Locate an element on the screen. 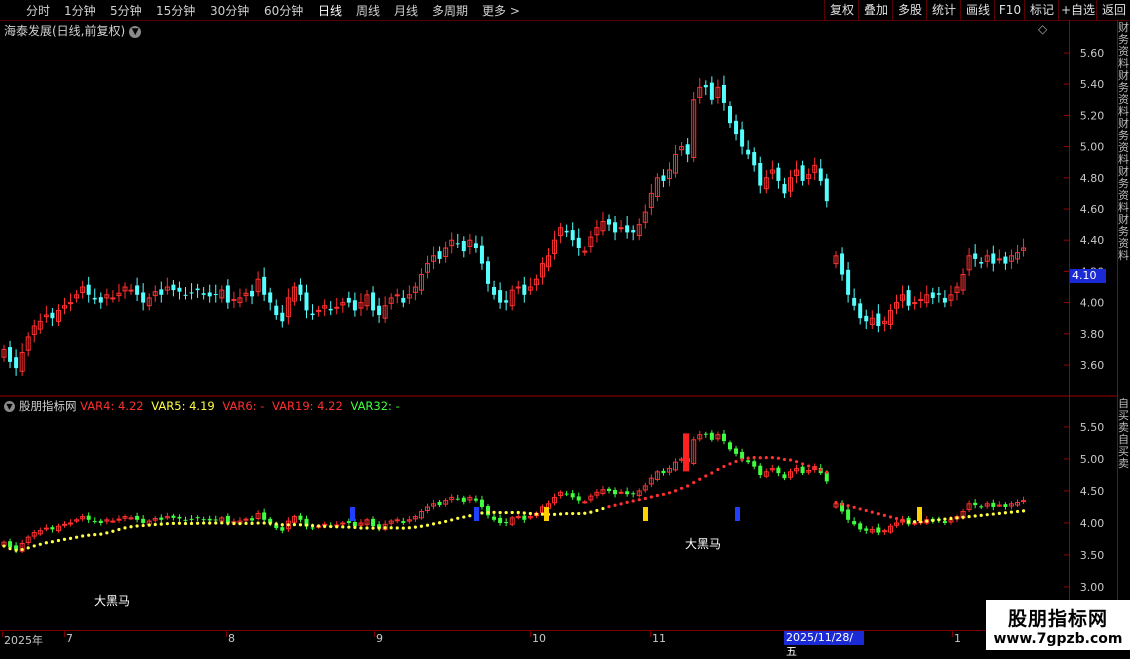  side-tab-strip: 财务资料财务资料财务资料财务资料财务资料 is located at coordinates (1124, 209).